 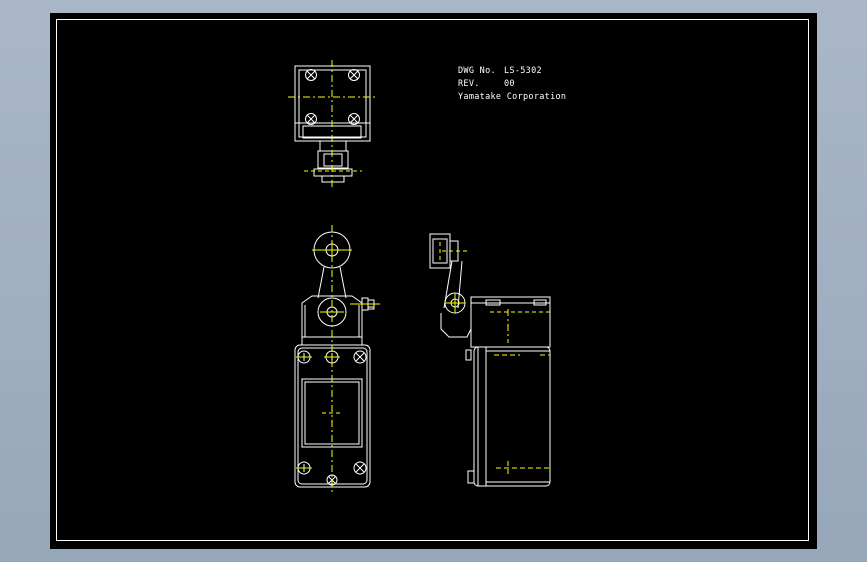 I want to click on side-view, so click(x=490, y=360).